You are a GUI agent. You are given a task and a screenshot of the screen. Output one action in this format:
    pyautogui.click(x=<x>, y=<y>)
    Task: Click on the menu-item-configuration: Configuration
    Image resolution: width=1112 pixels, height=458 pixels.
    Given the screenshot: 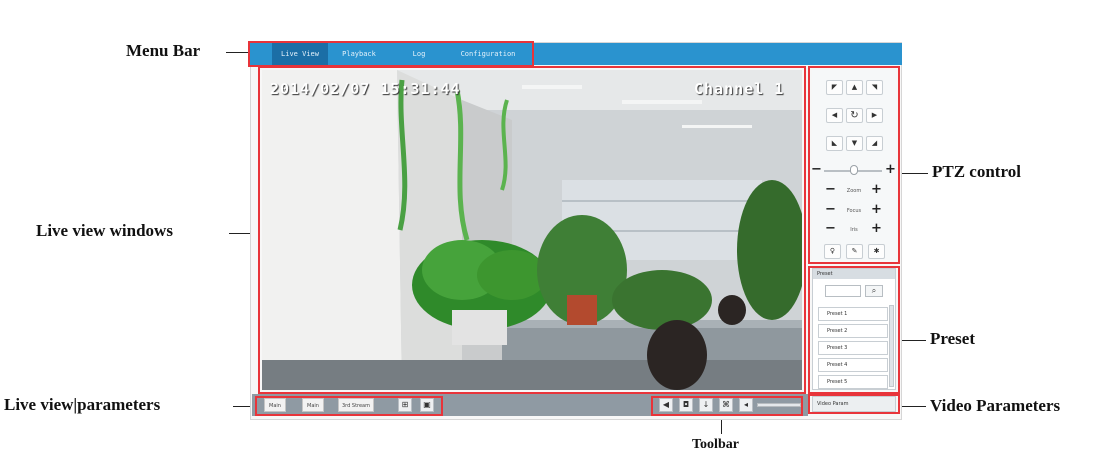 What is the action you would take?
    pyautogui.click(x=488, y=54)
    